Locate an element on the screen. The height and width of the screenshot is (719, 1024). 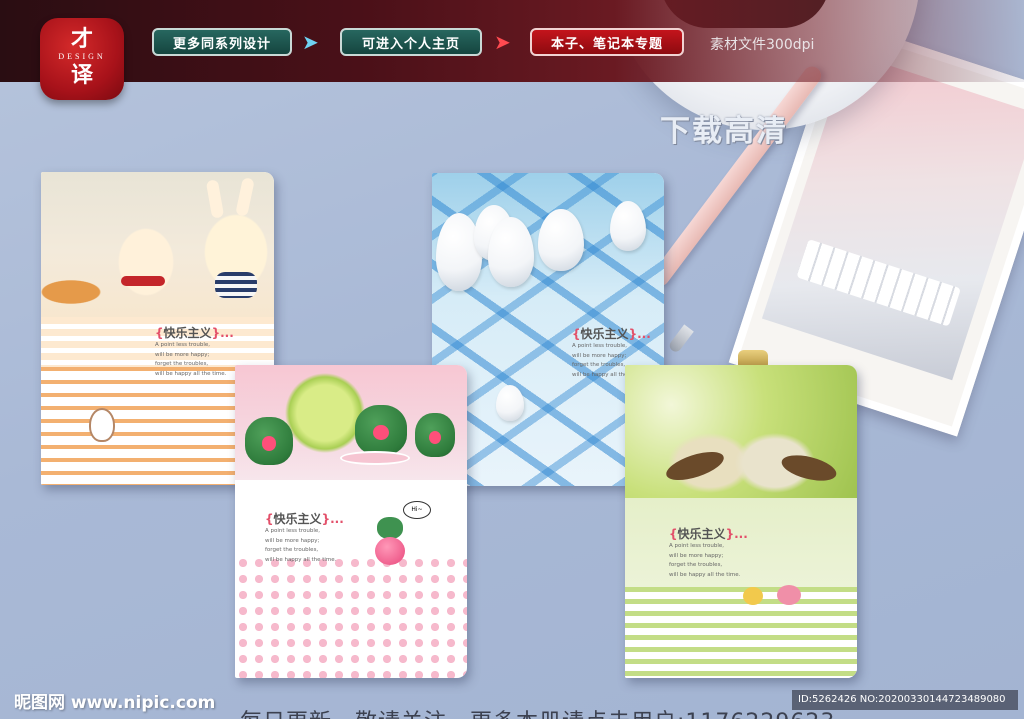
logo-design-text: DESIGN is located at coordinates (82, 56).